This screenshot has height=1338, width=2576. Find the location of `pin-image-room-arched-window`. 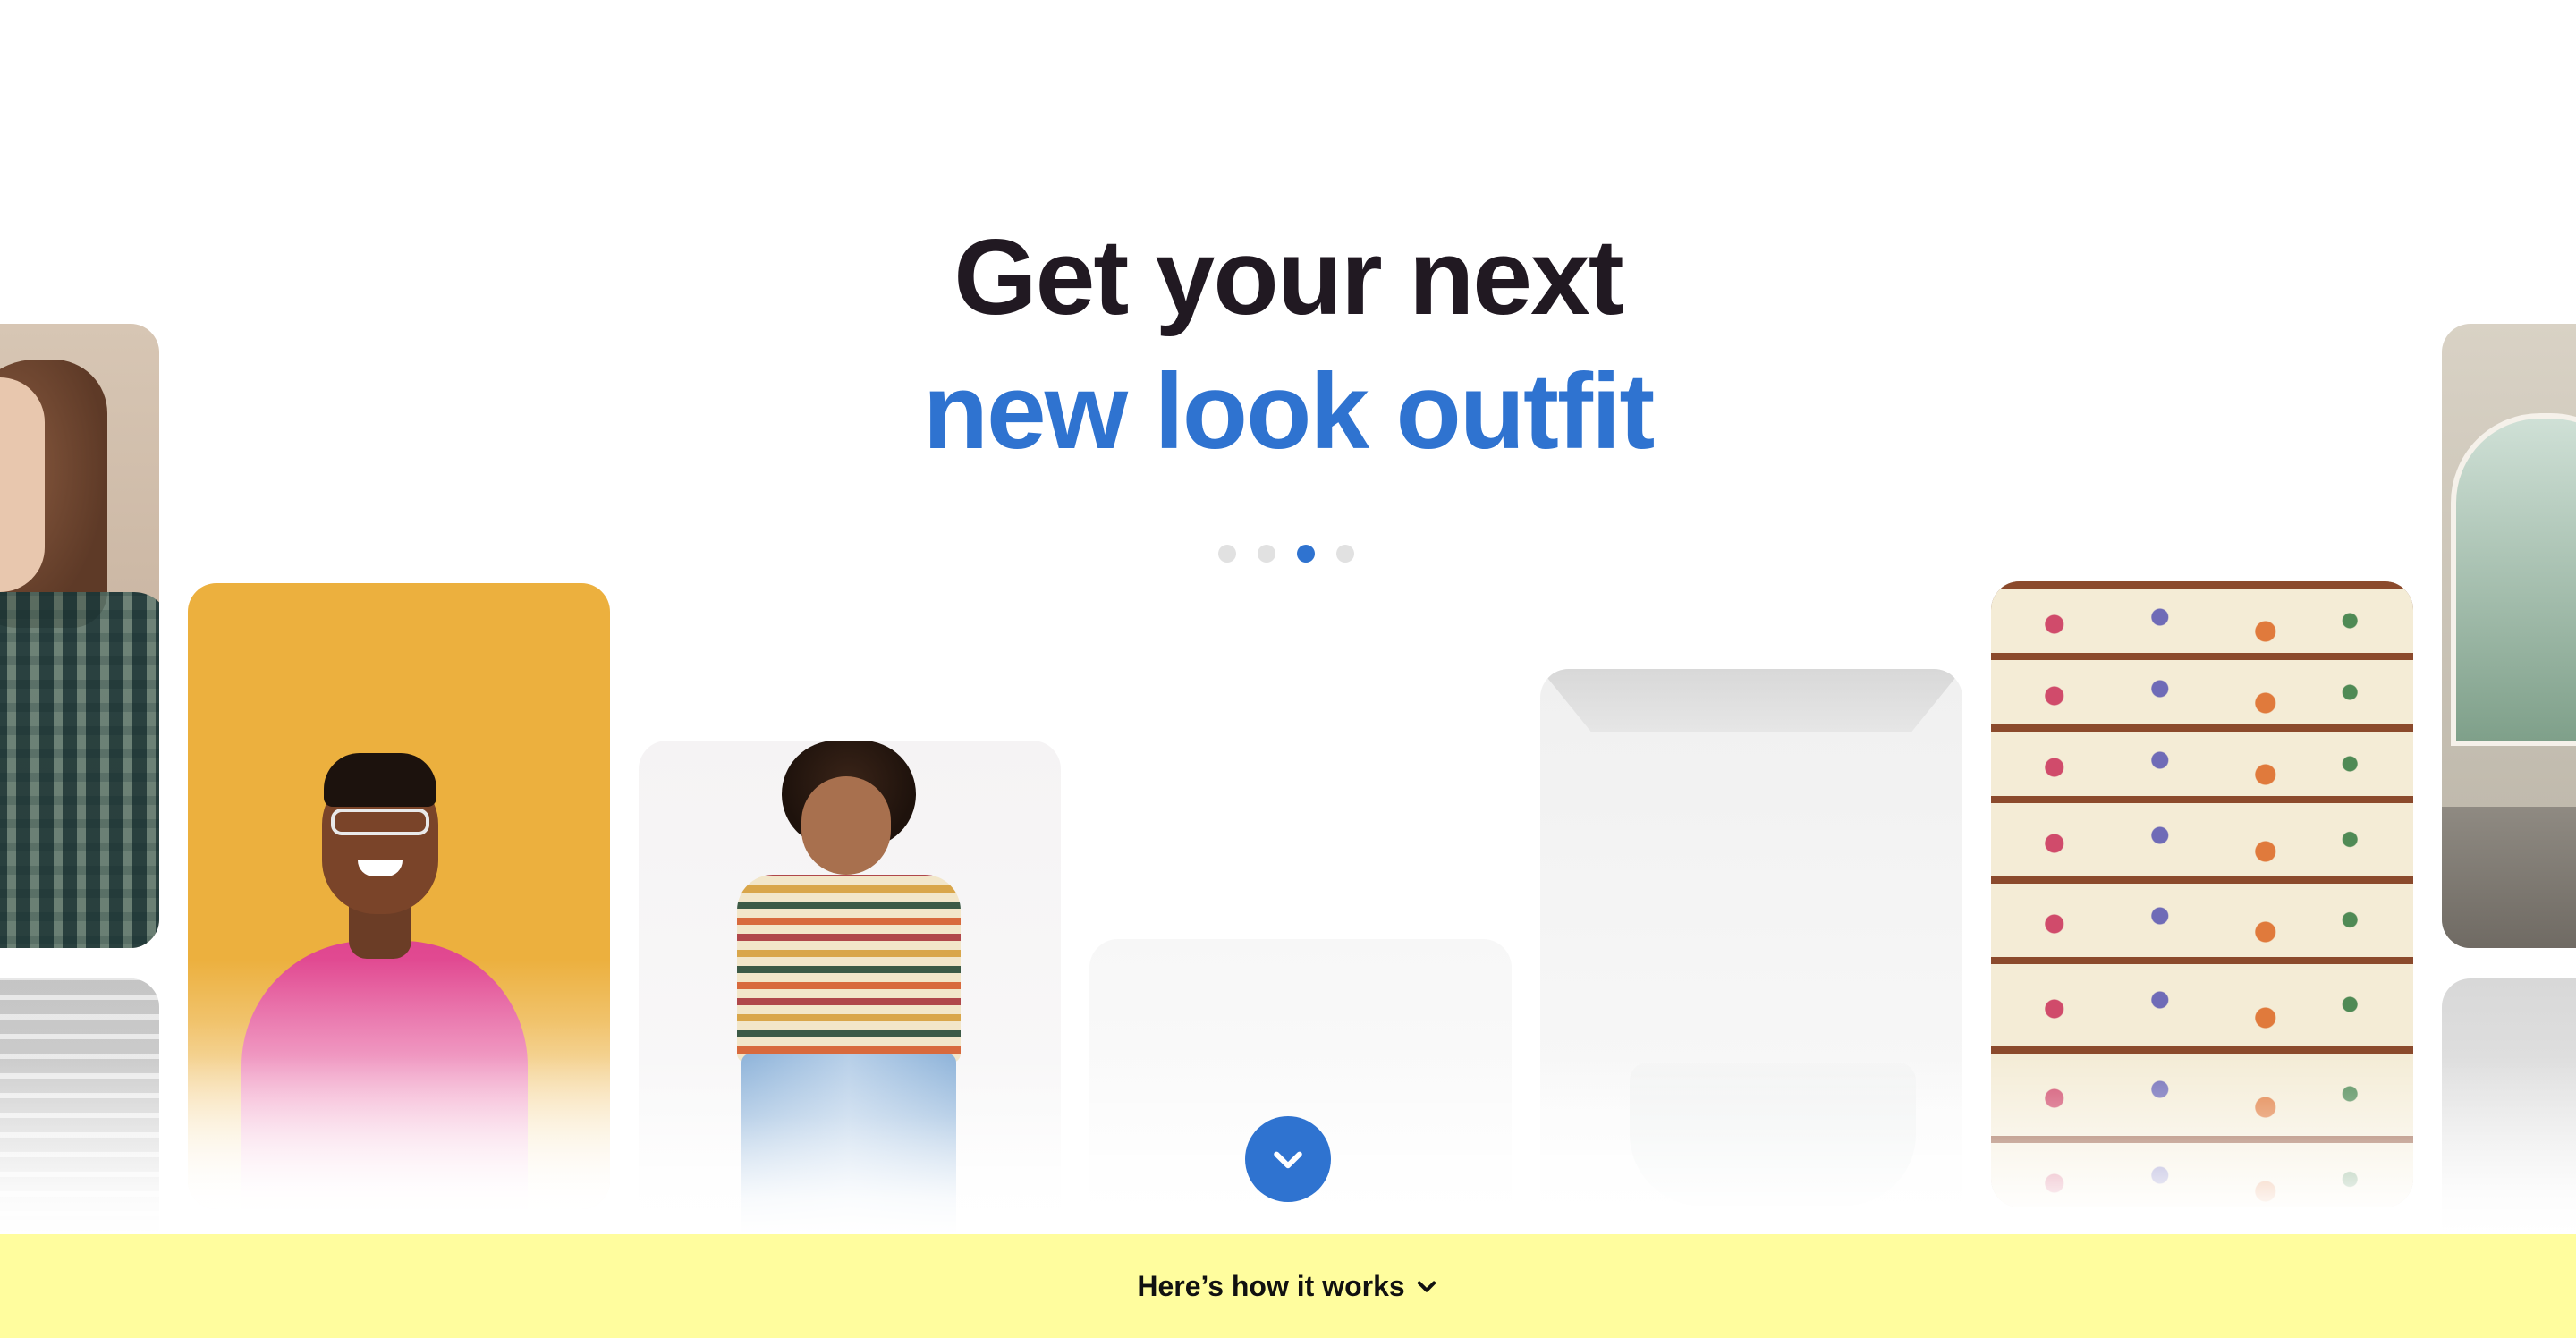

pin-image-room-arched-window is located at coordinates (2509, 636).